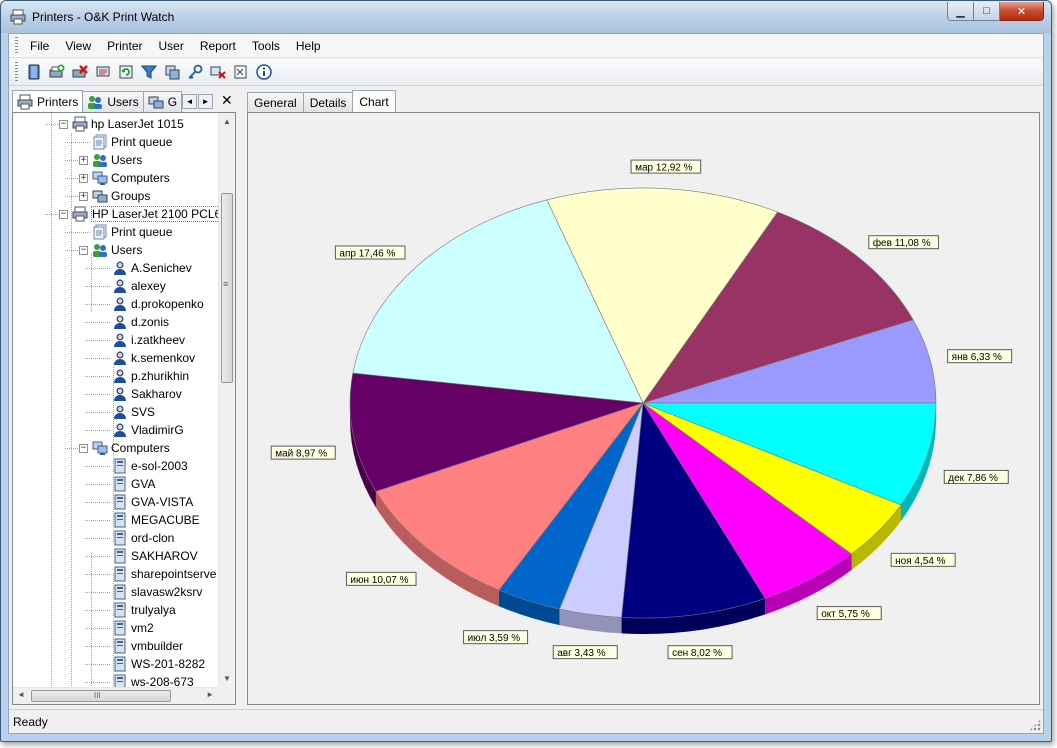 The image size is (1057, 748). What do you see at coordinates (103, 72) in the screenshot?
I see `printers-list-button` at bounding box center [103, 72].